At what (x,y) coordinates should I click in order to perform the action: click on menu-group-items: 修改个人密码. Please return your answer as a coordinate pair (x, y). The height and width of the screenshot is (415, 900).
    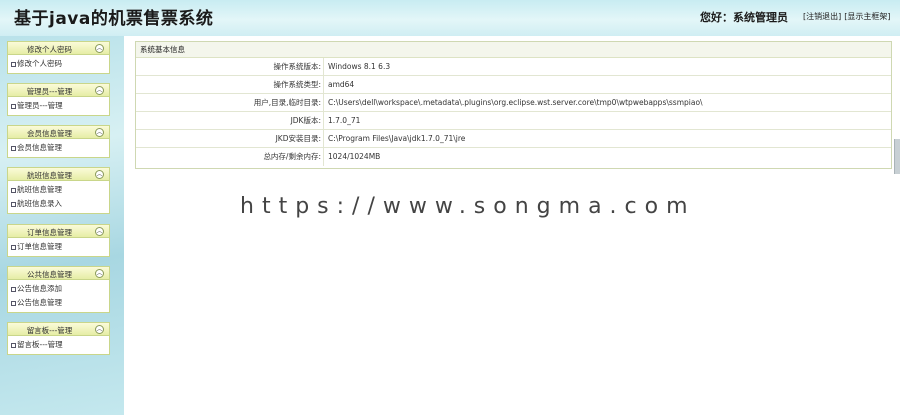
    Looking at the image, I should click on (58, 64).